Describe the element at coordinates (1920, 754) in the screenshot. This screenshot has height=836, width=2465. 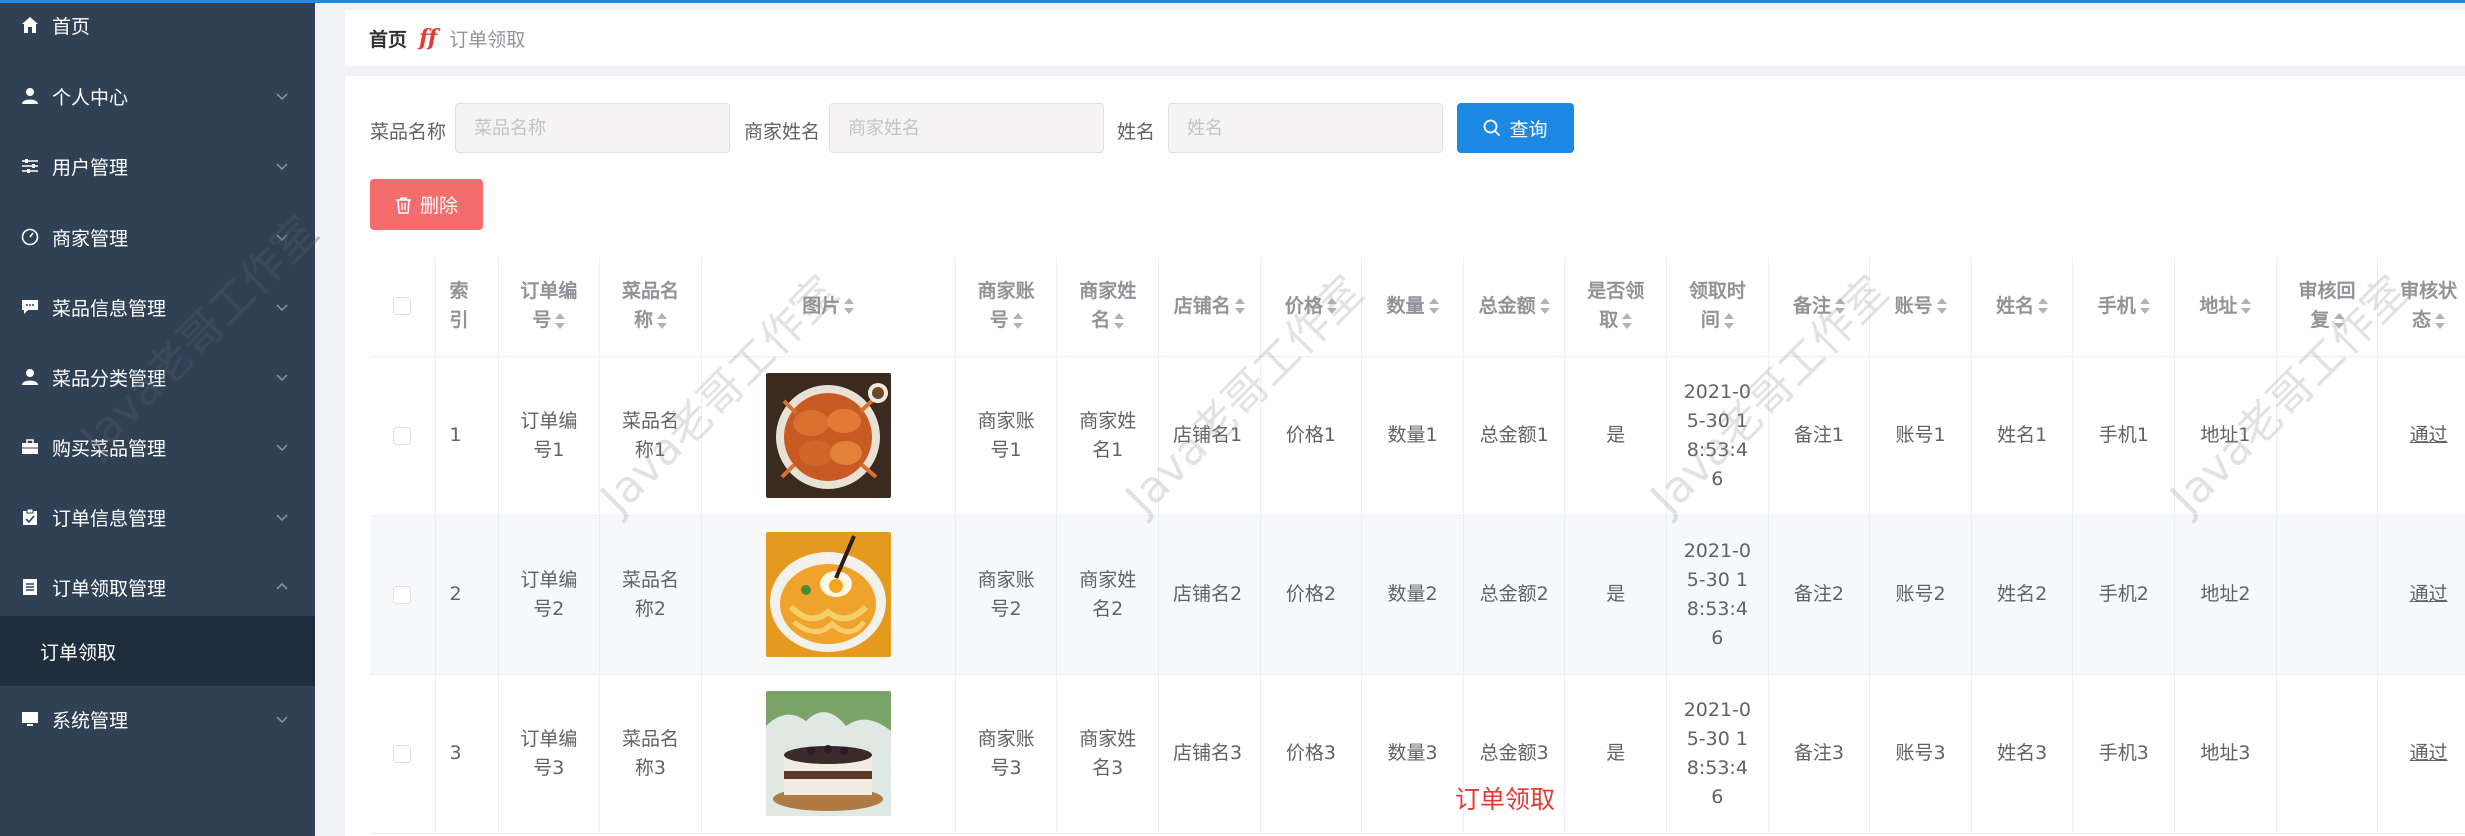
I see `cell-account: 账号3` at that location.